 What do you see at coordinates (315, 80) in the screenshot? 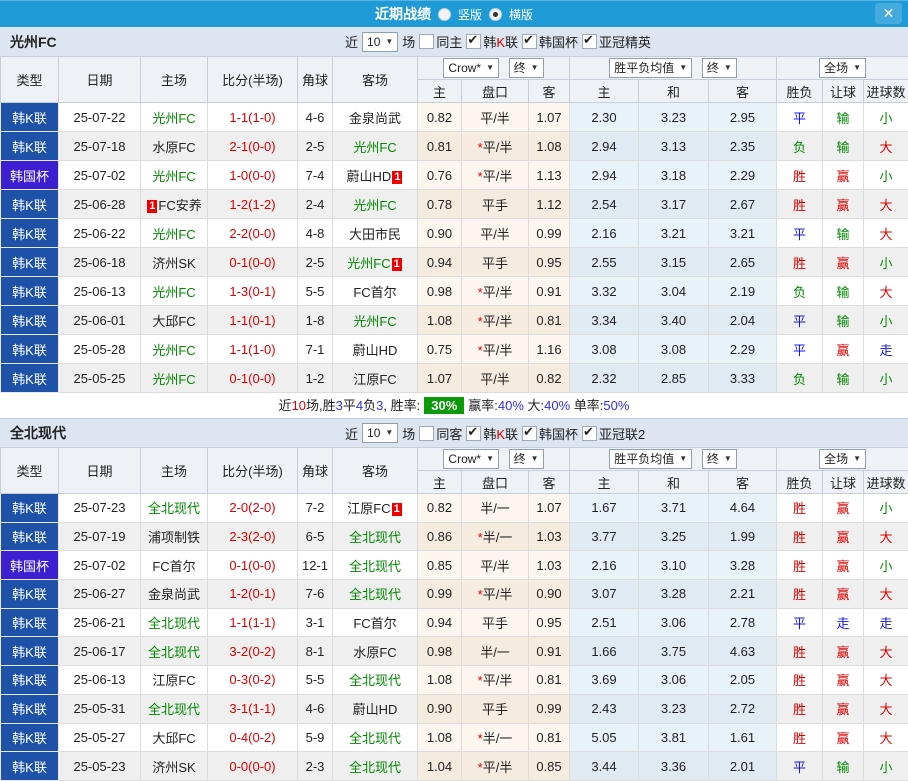
I see `col-corner: 角球` at bounding box center [315, 80].